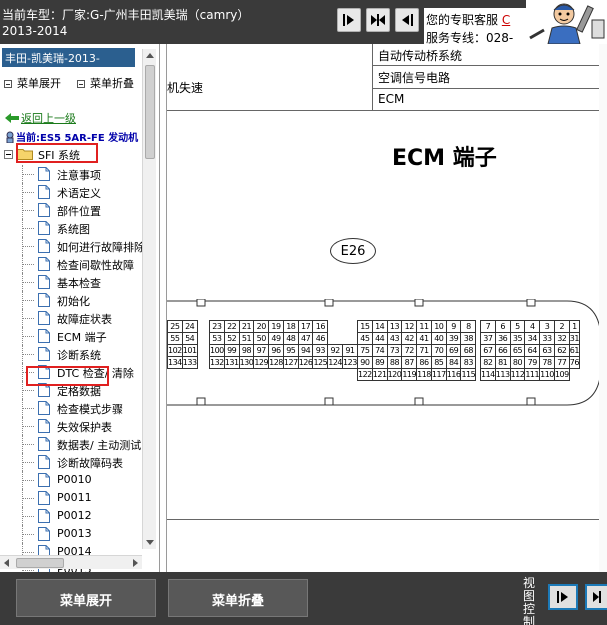  What do you see at coordinates (71, 534) in the screenshot?
I see `tree-item: P0013` at bounding box center [71, 534].